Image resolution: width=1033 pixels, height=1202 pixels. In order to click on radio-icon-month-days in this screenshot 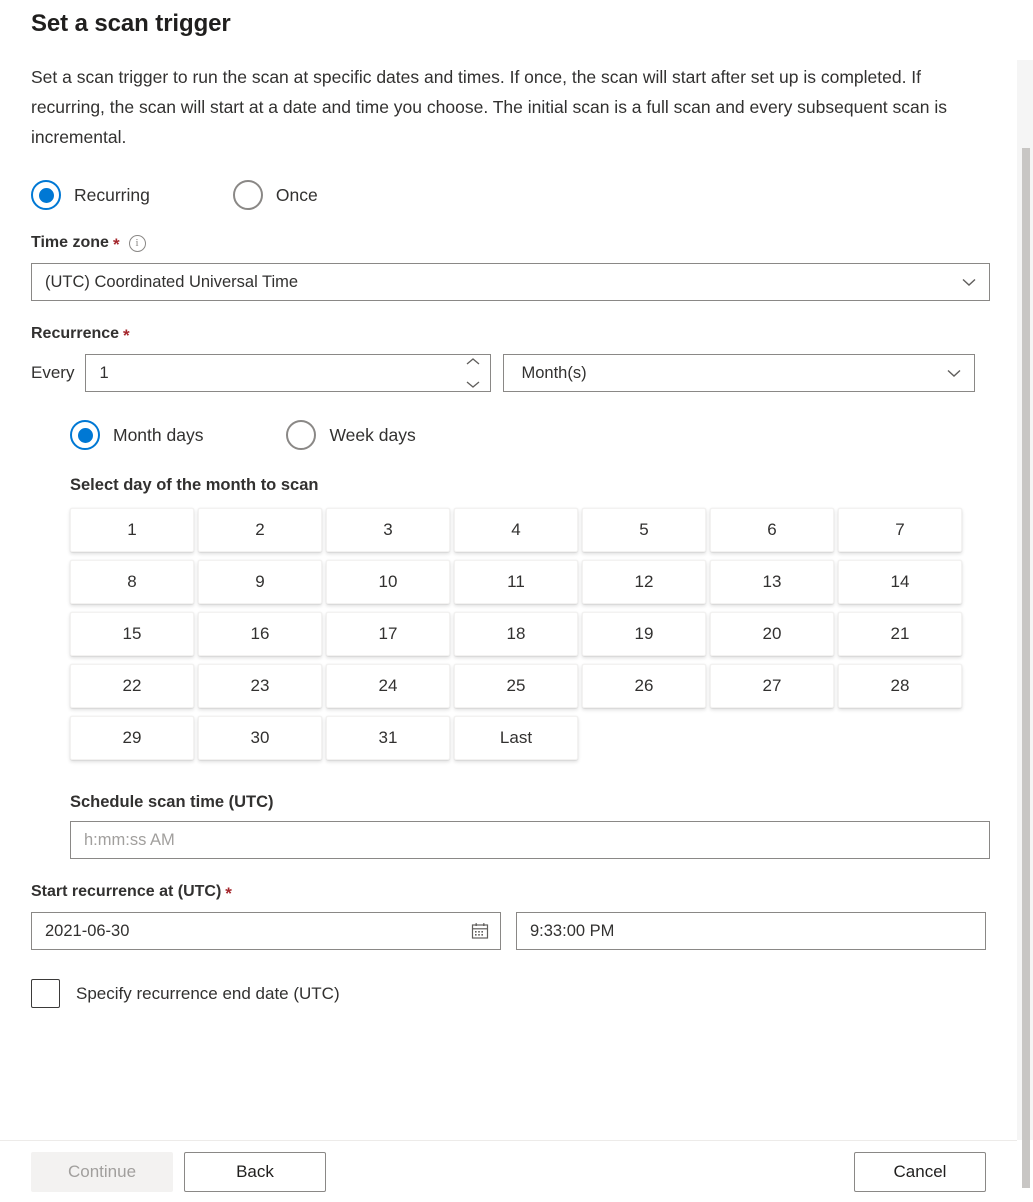, I will do `click(85, 435)`.